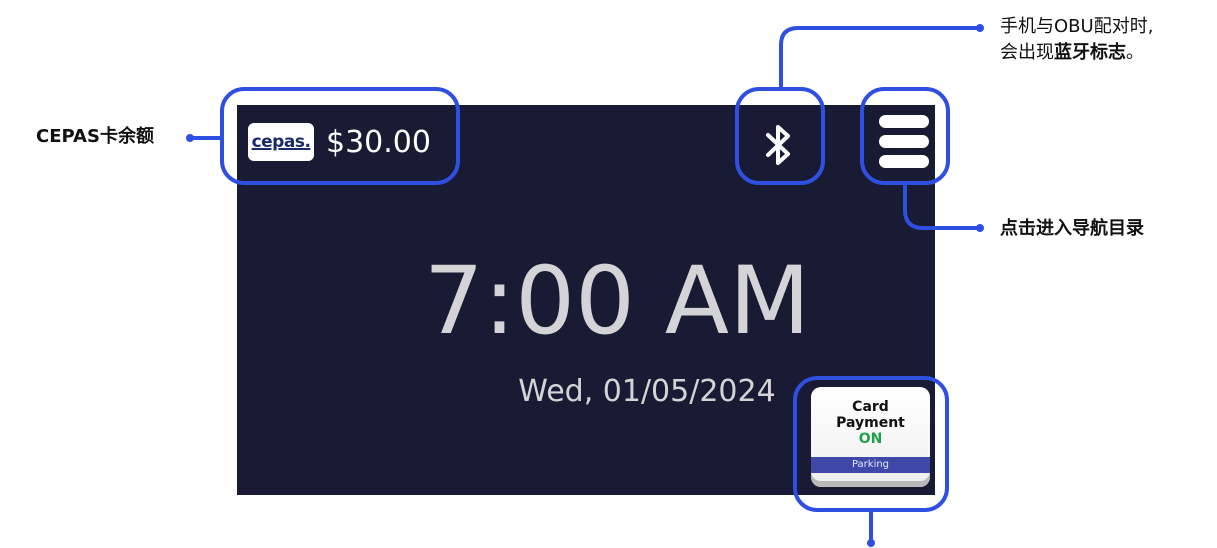 Image resolution: width=1217 pixels, height=548 pixels. I want to click on callout-box-menu, so click(905, 136).